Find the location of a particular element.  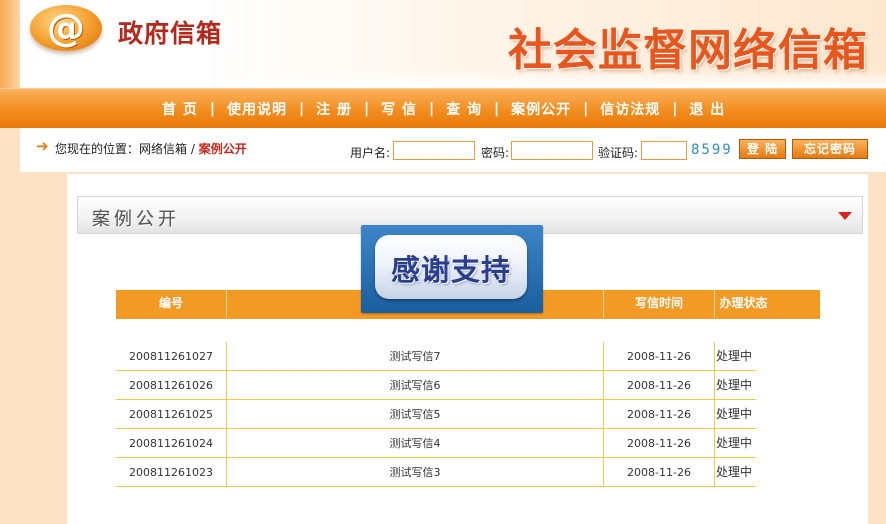

nav-item-label: 使用说明 is located at coordinates (257, 110).